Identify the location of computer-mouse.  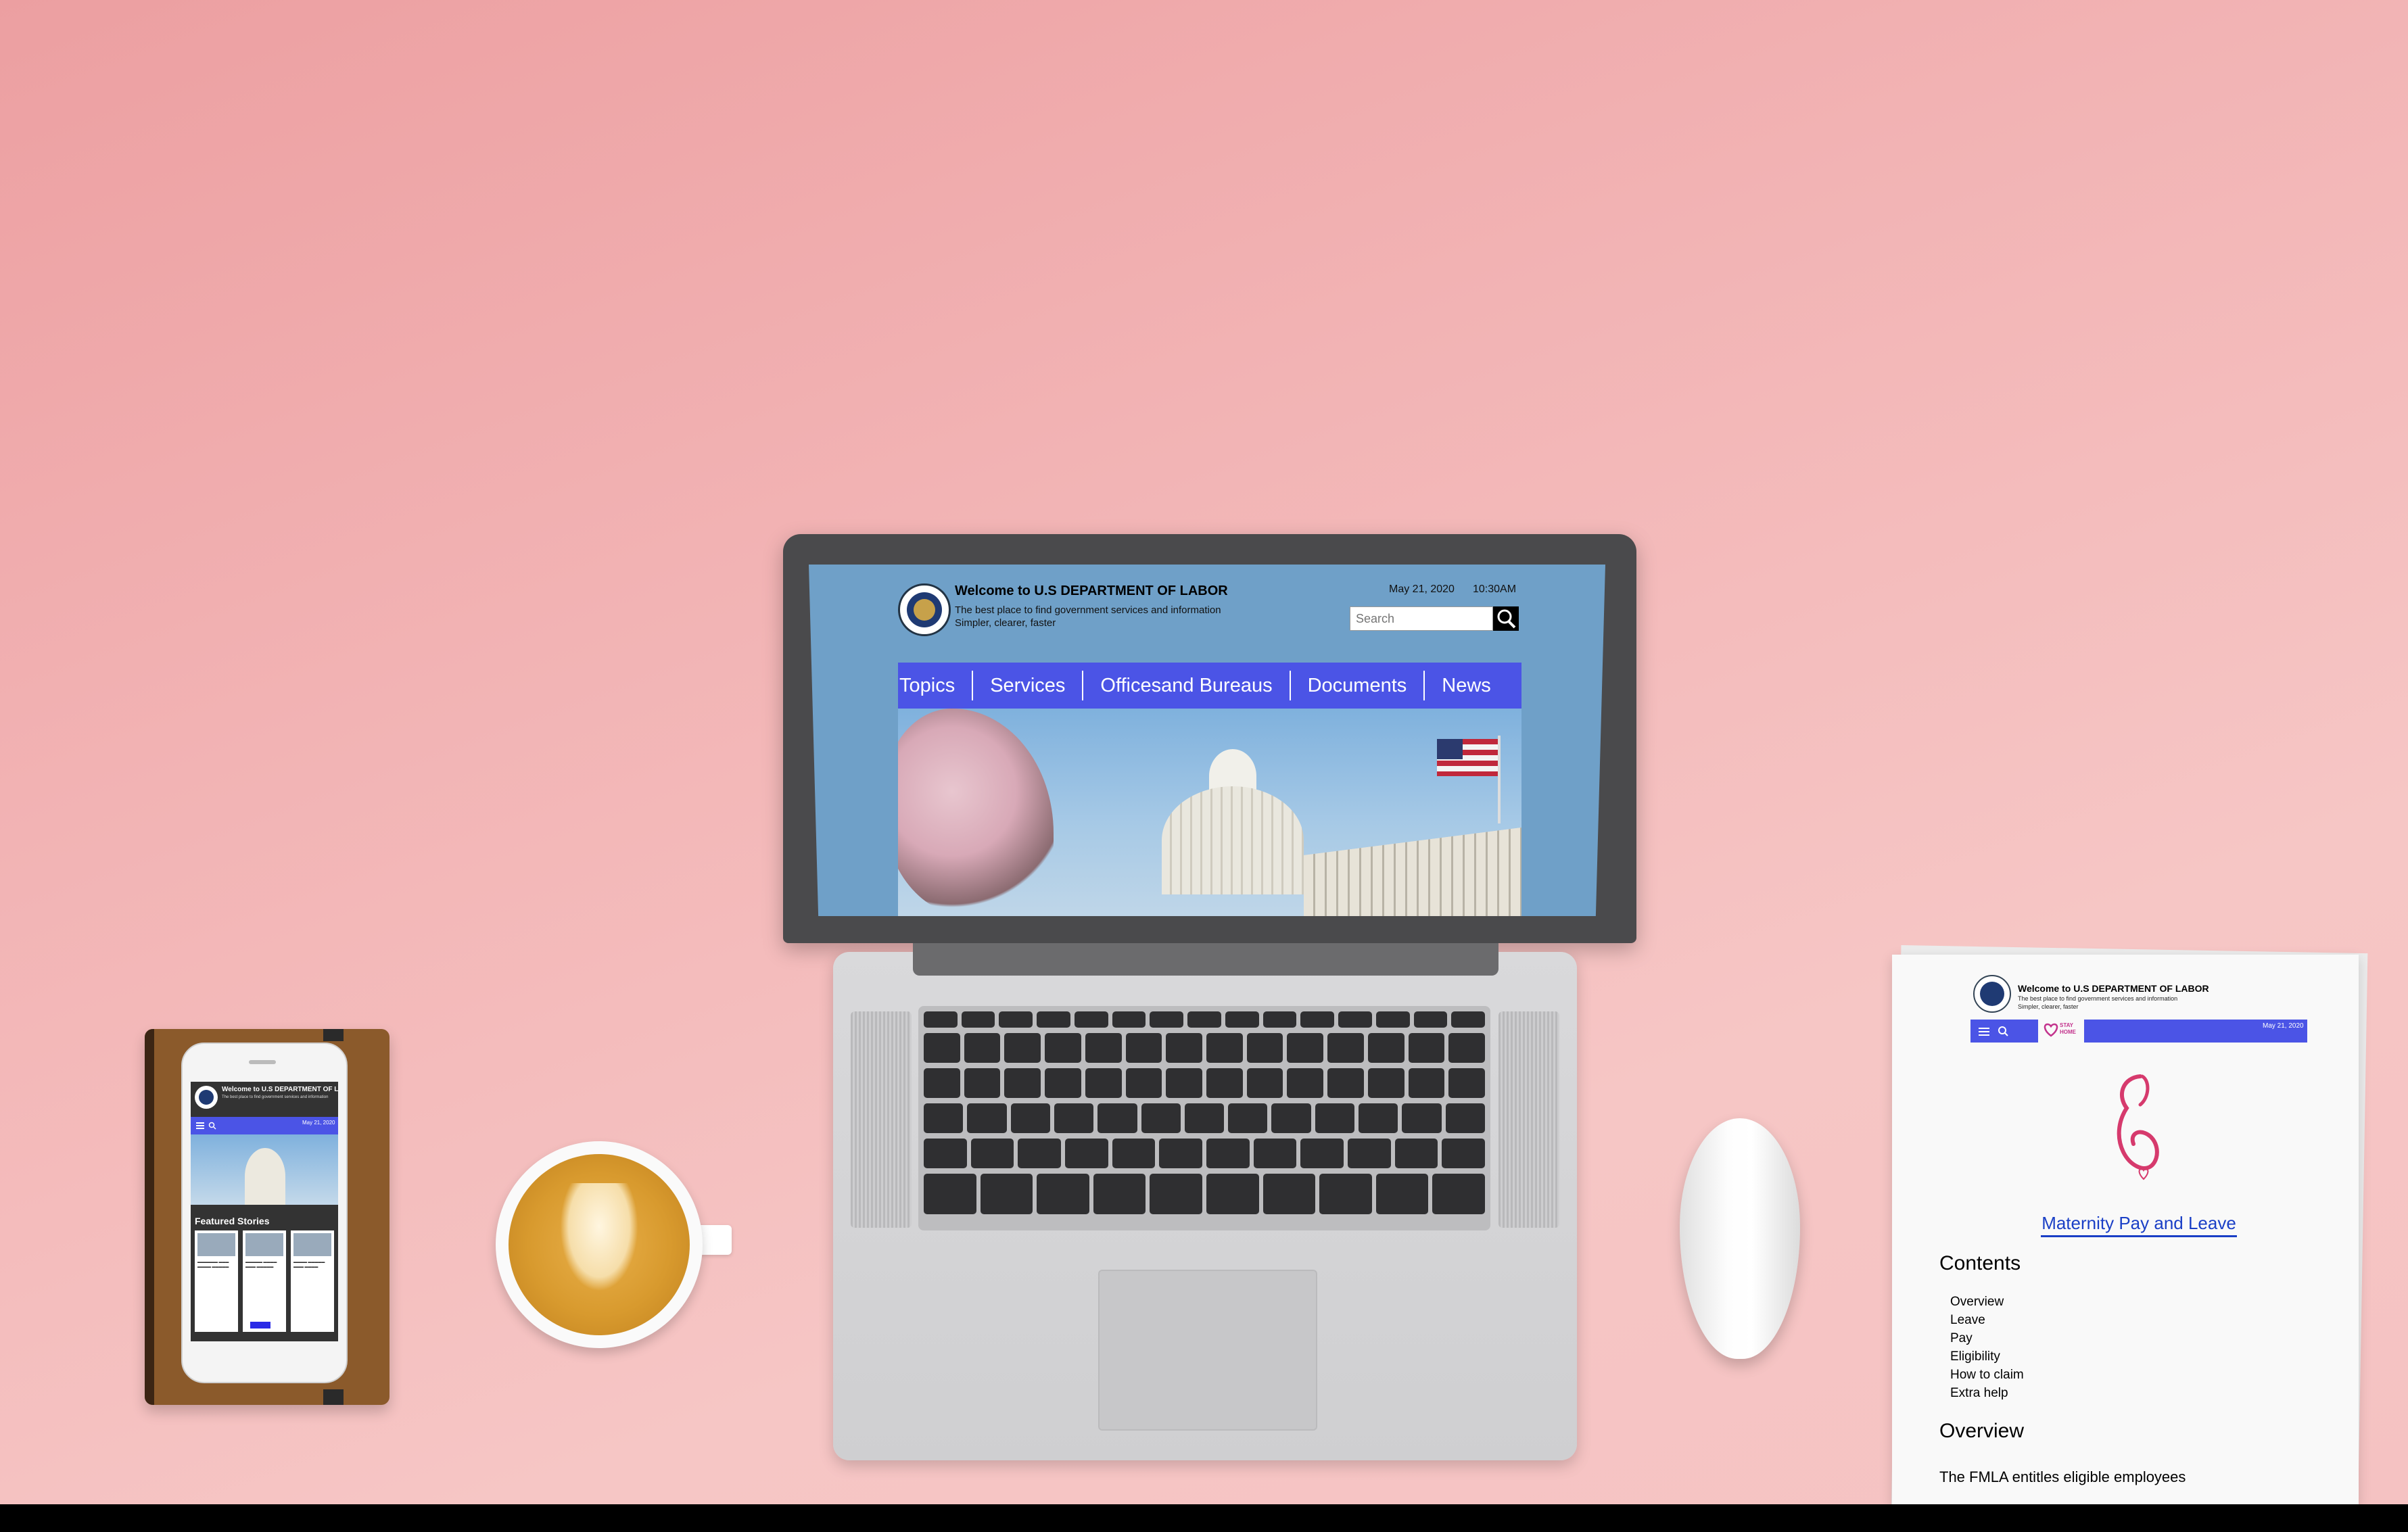
(1740, 1238).